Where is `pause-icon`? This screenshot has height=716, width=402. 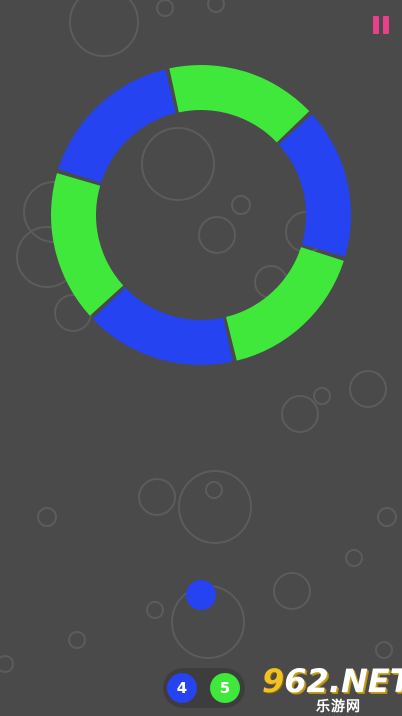 pause-icon is located at coordinates (376, 25).